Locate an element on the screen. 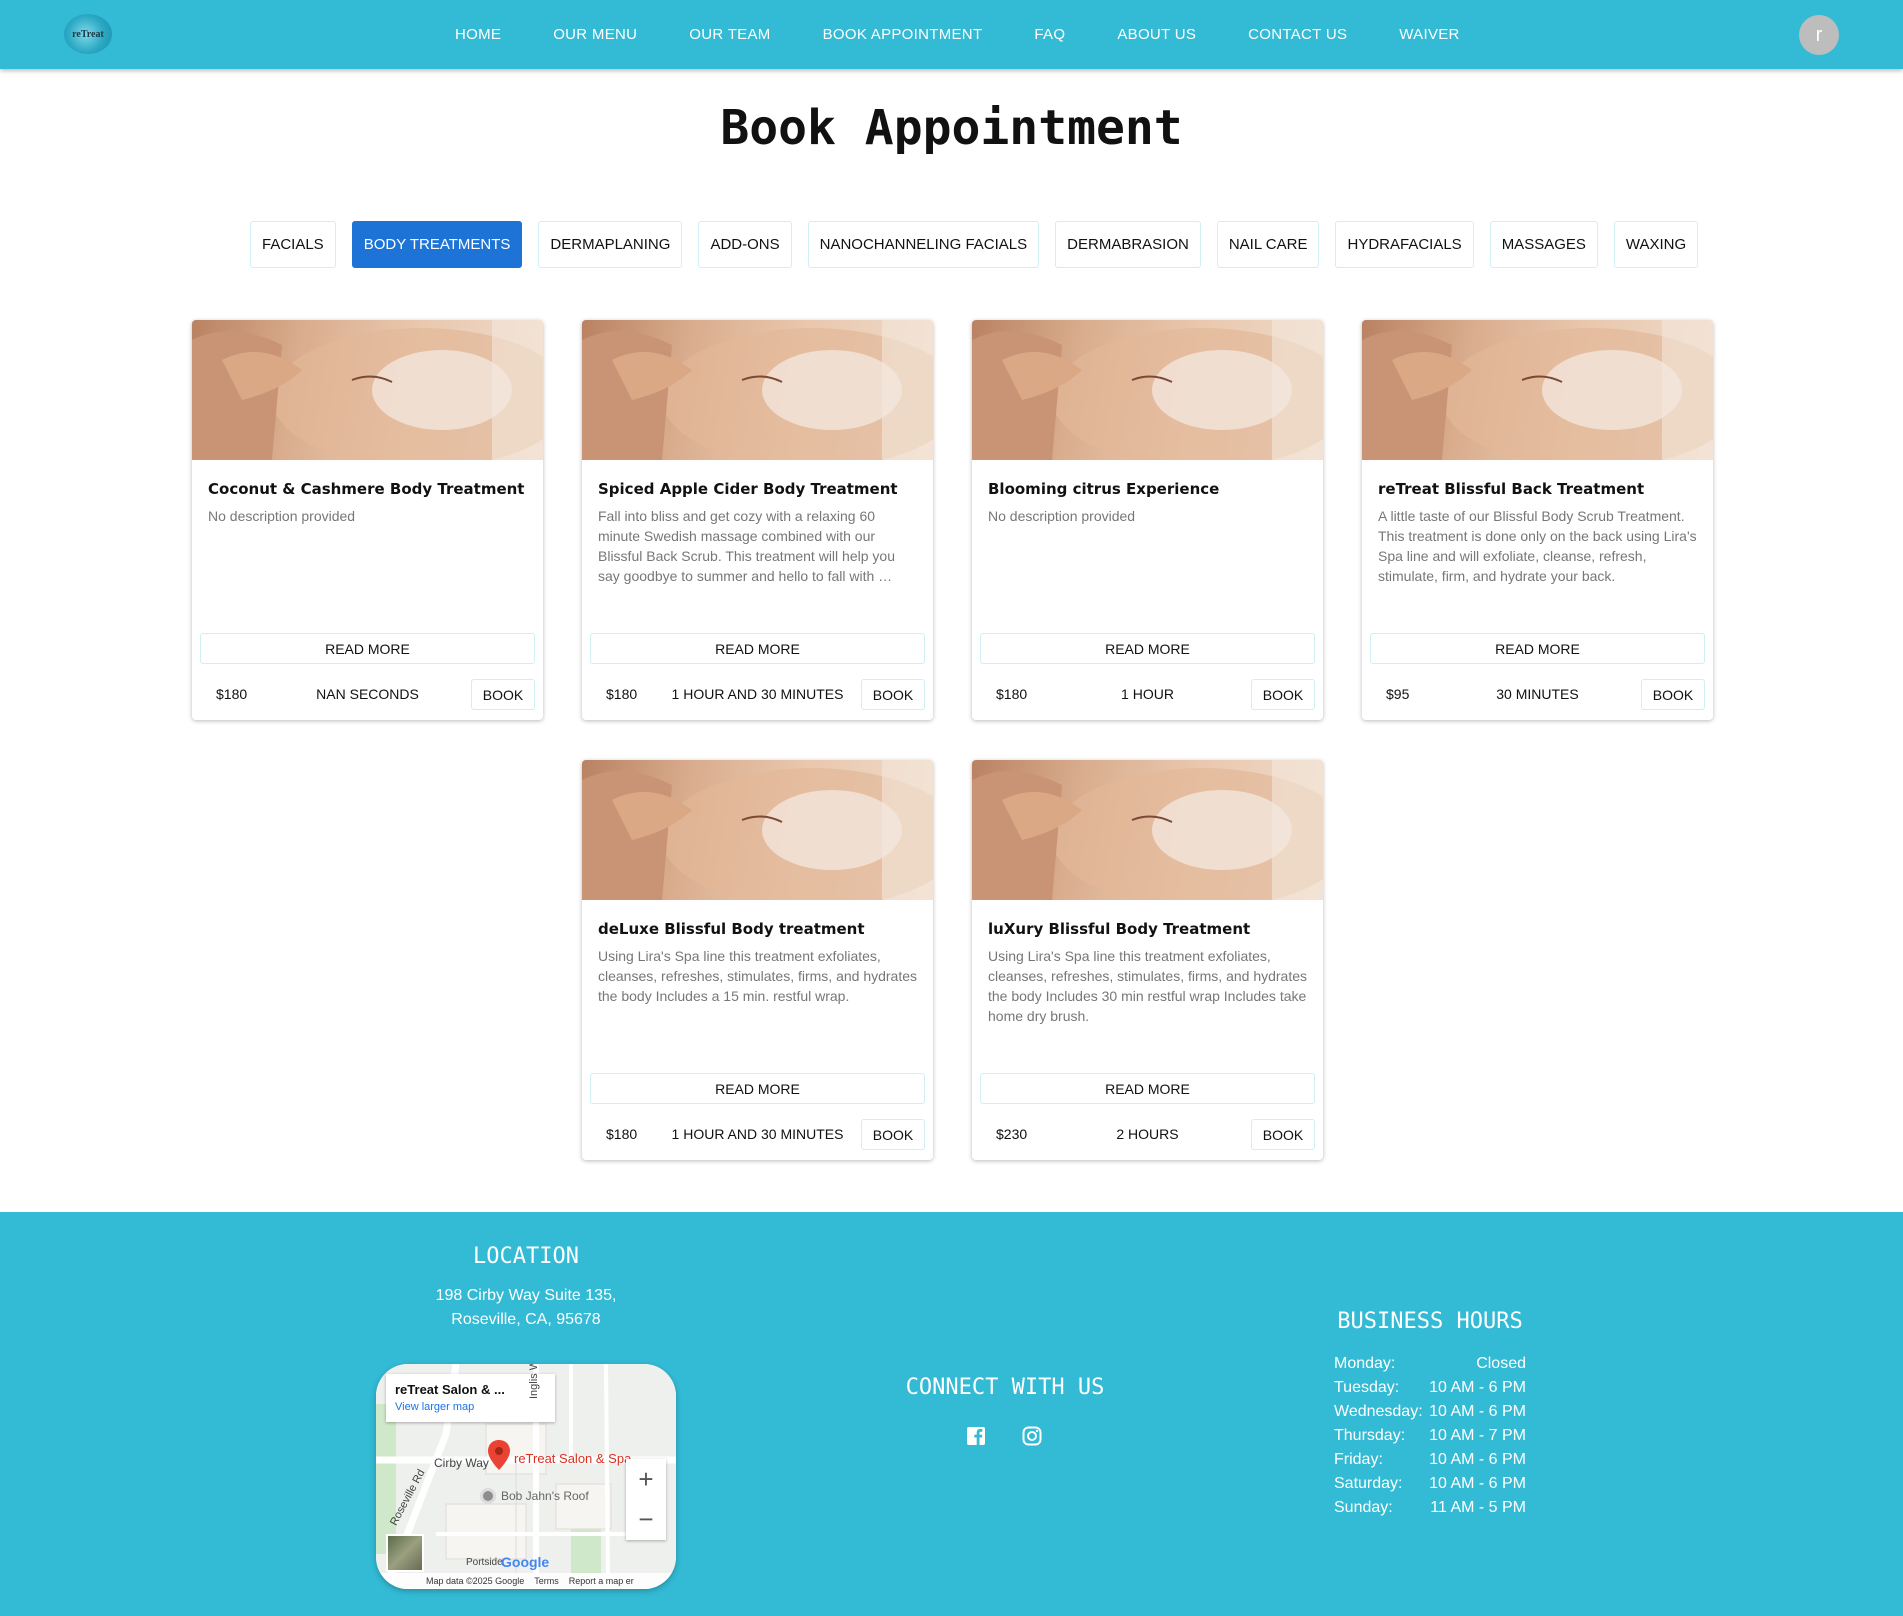 The height and width of the screenshot is (1616, 1903). map-zoom-controls: + − is located at coordinates (646, 1499).